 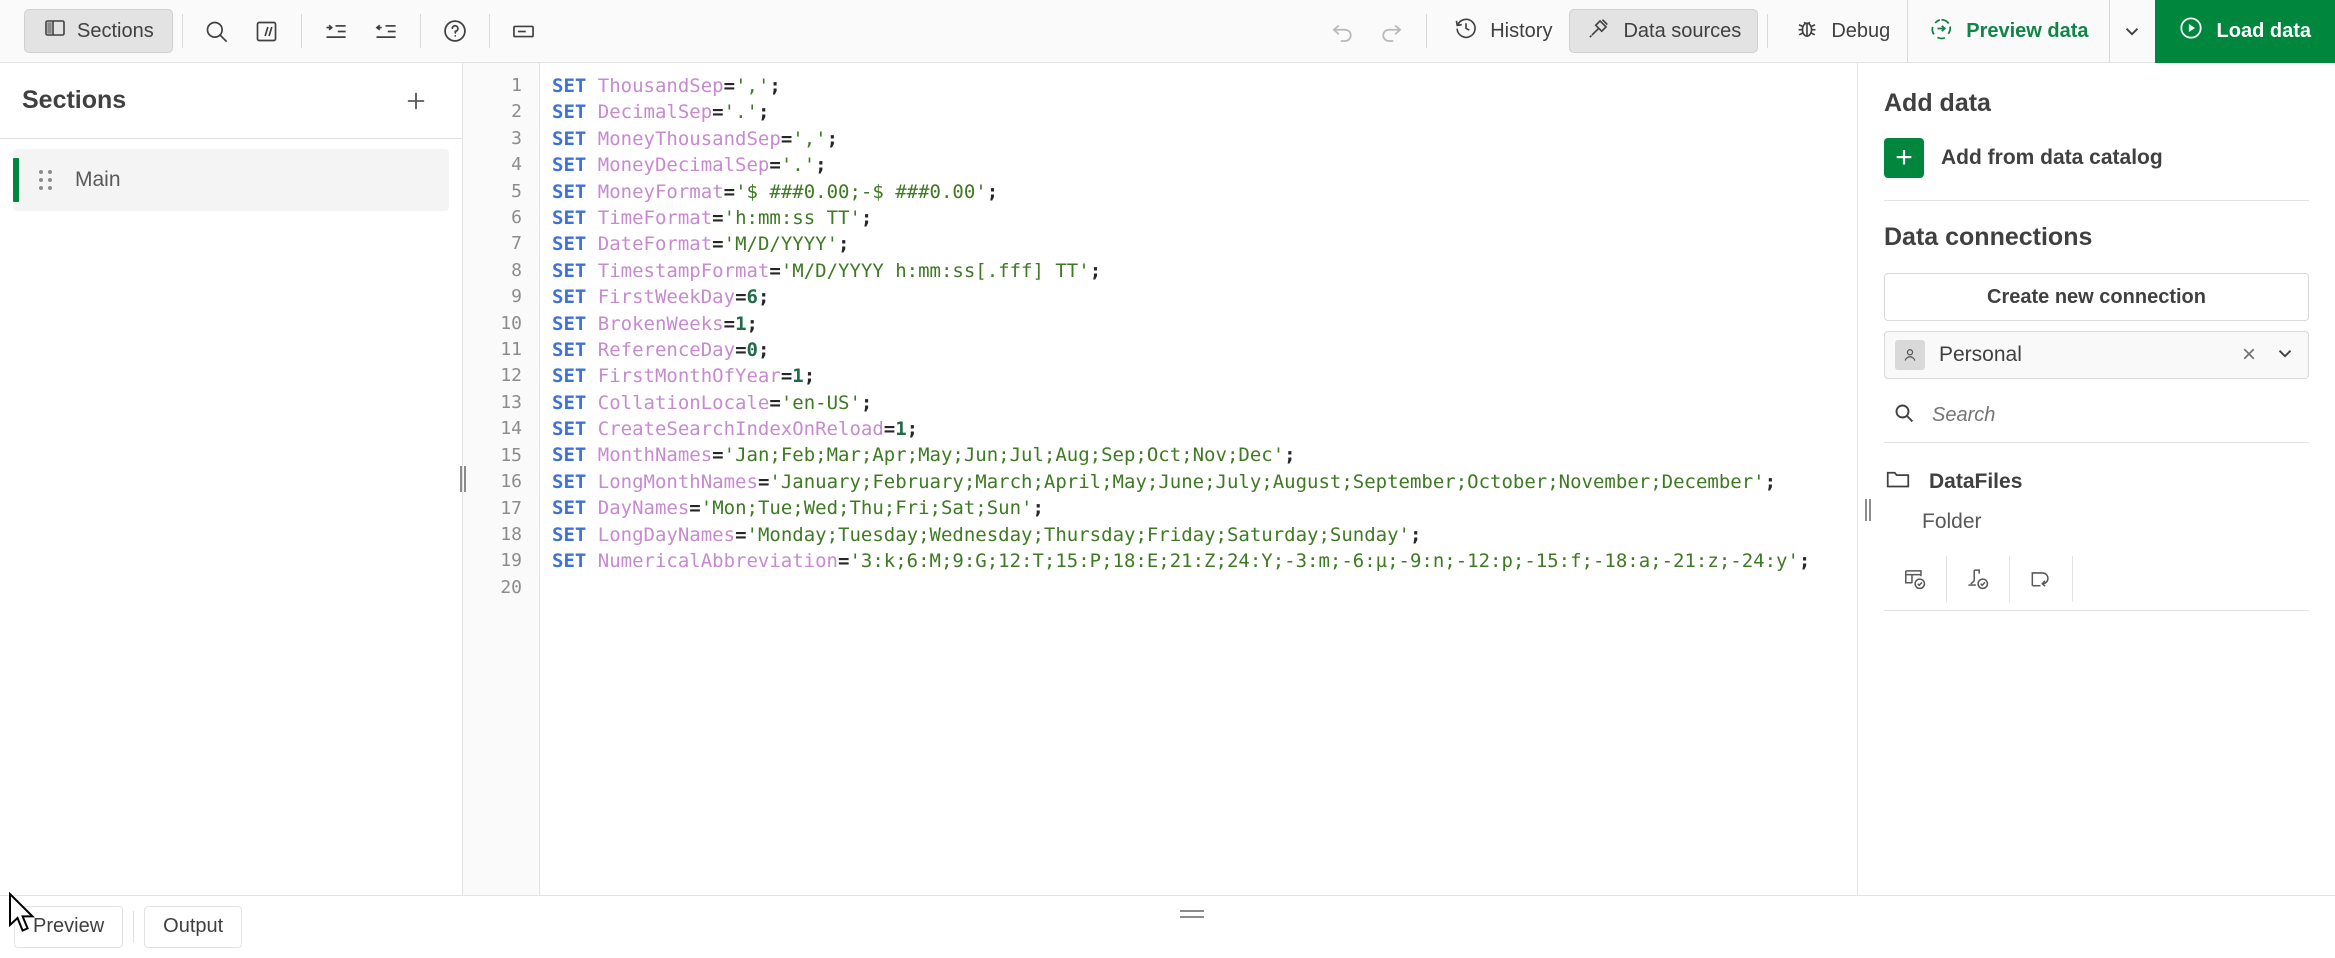 I want to click on history-label: History, so click(x=1521, y=30).